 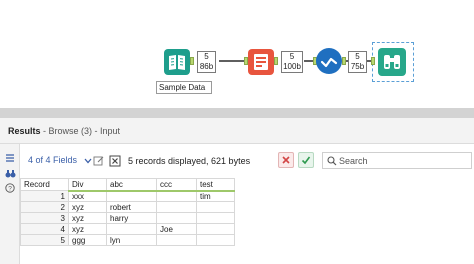 I want to click on check-wave-icon, so click(x=329, y=62).